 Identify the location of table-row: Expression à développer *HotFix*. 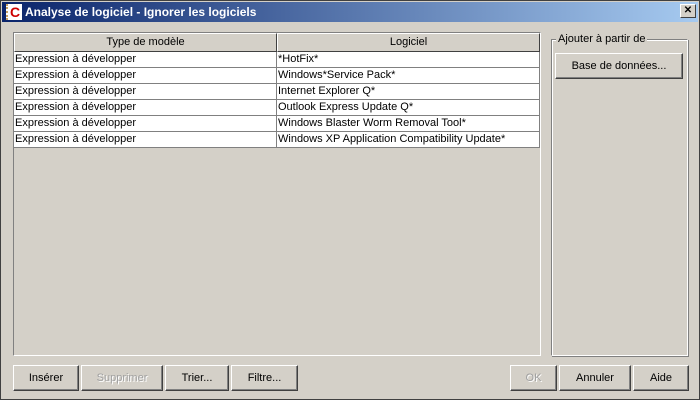
(277, 60).